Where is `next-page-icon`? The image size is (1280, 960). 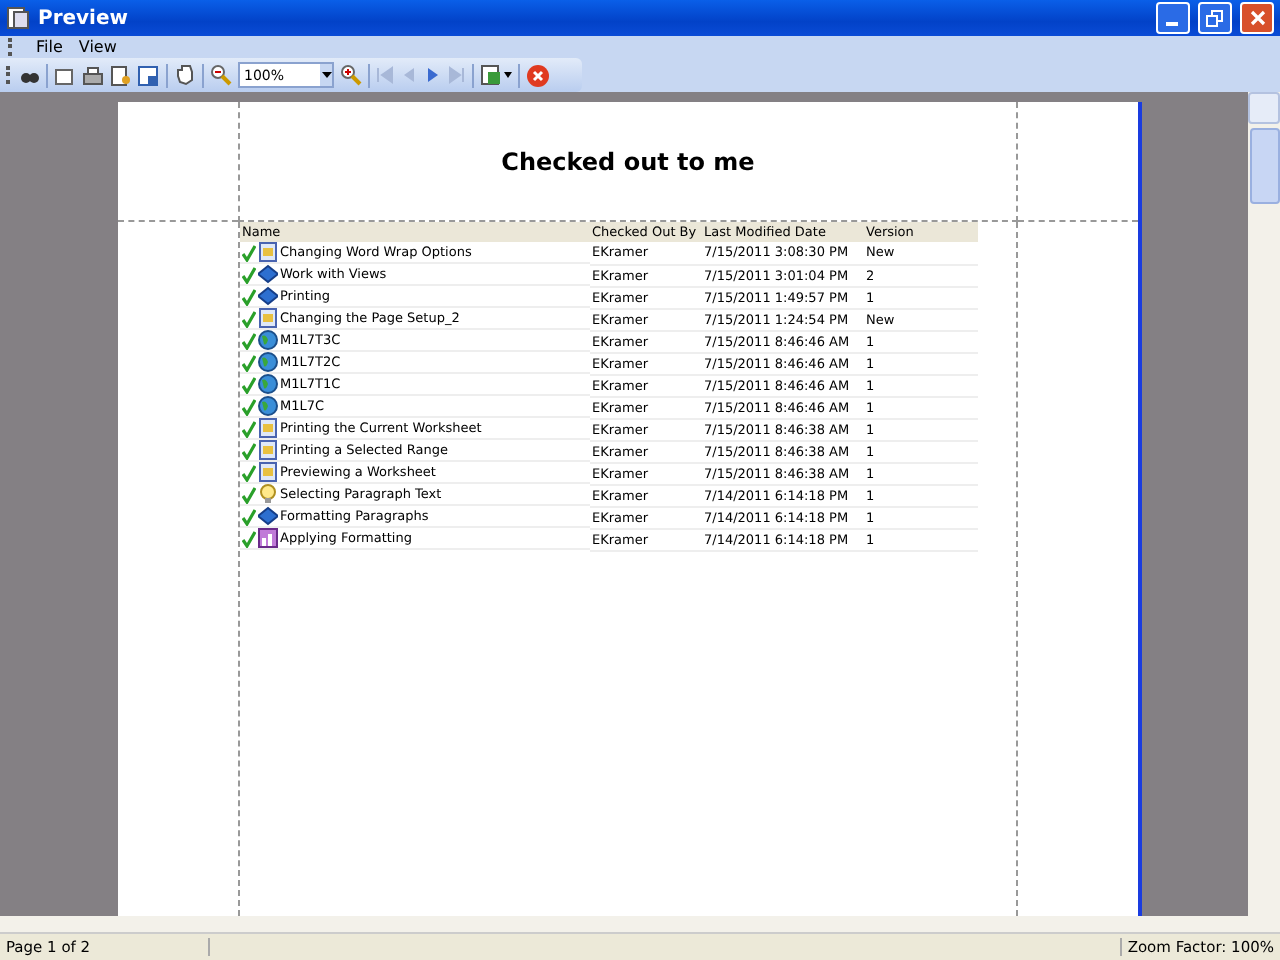 next-page-icon is located at coordinates (433, 75).